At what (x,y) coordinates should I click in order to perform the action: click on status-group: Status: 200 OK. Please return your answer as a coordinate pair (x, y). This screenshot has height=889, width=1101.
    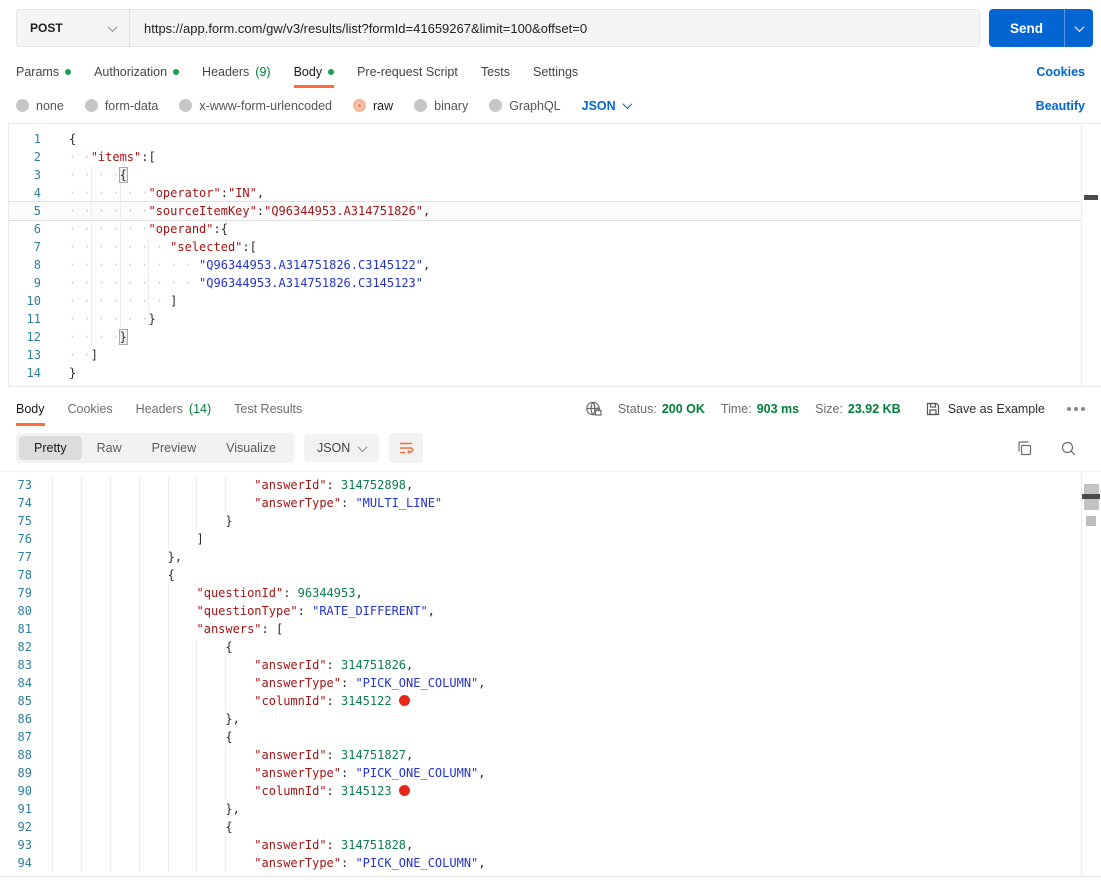
    Looking at the image, I should click on (661, 409).